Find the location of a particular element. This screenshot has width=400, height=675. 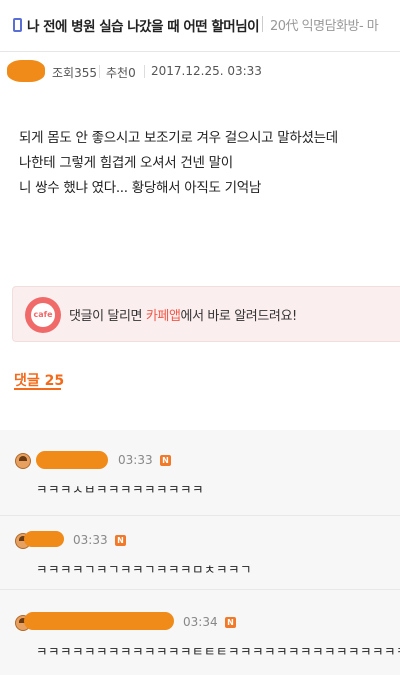

cafe-app-banner: cafe 댓글이 달리면 카페앱에서 바로 알려드려요! is located at coordinates (206, 314).